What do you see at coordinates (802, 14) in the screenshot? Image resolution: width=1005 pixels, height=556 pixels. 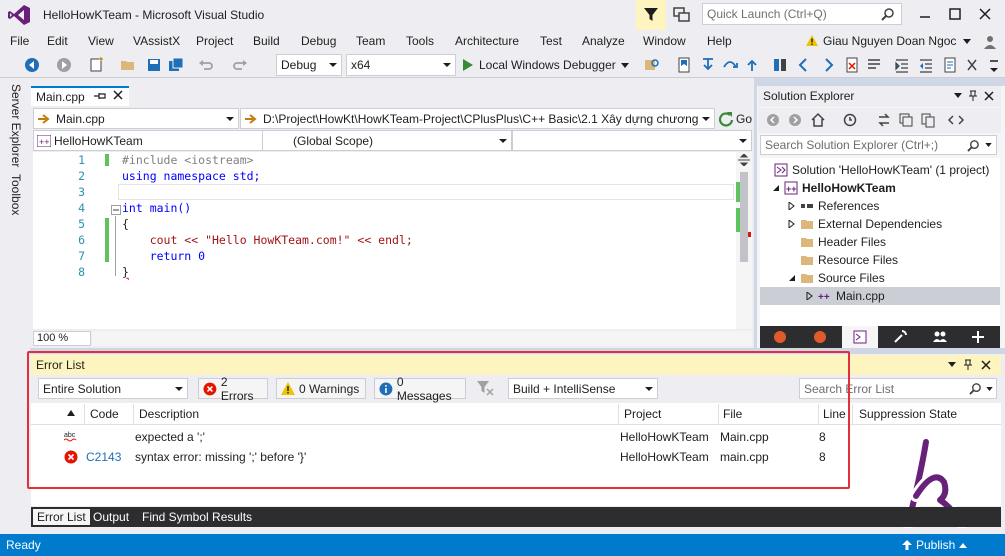 I see `quick-launch-input: Quick Launch (Ctrl+Q)` at bounding box center [802, 14].